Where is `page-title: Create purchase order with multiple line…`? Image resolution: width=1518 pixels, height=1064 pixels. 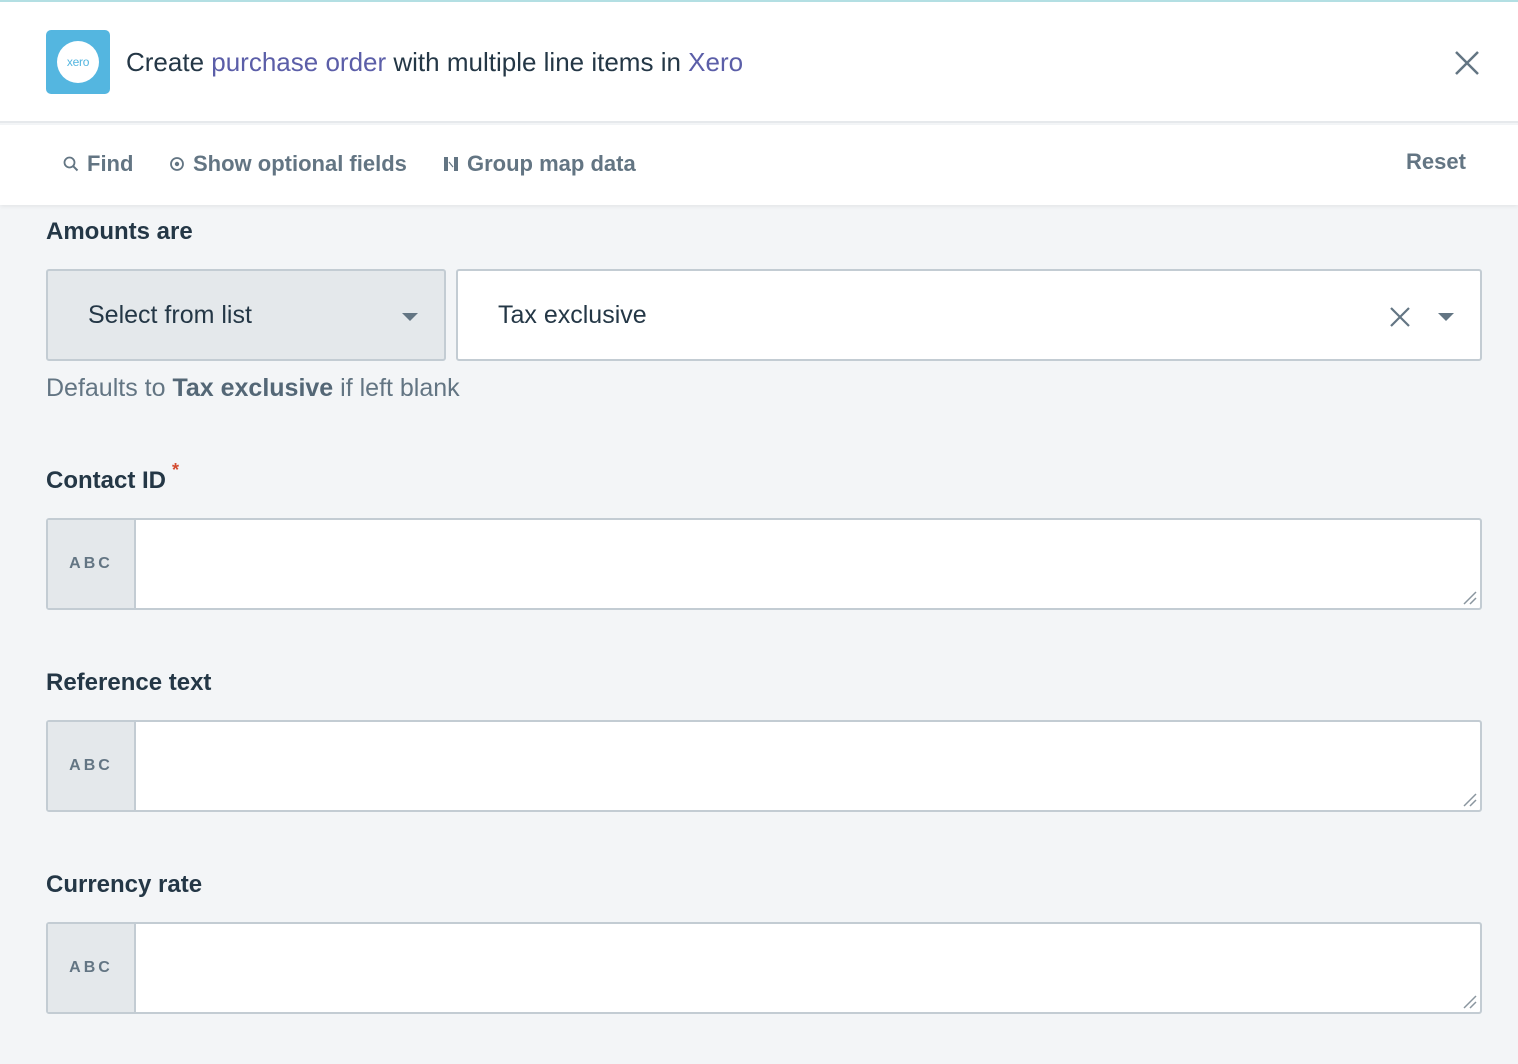
page-title: Create purchase order with multiple line… is located at coordinates (434, 62).